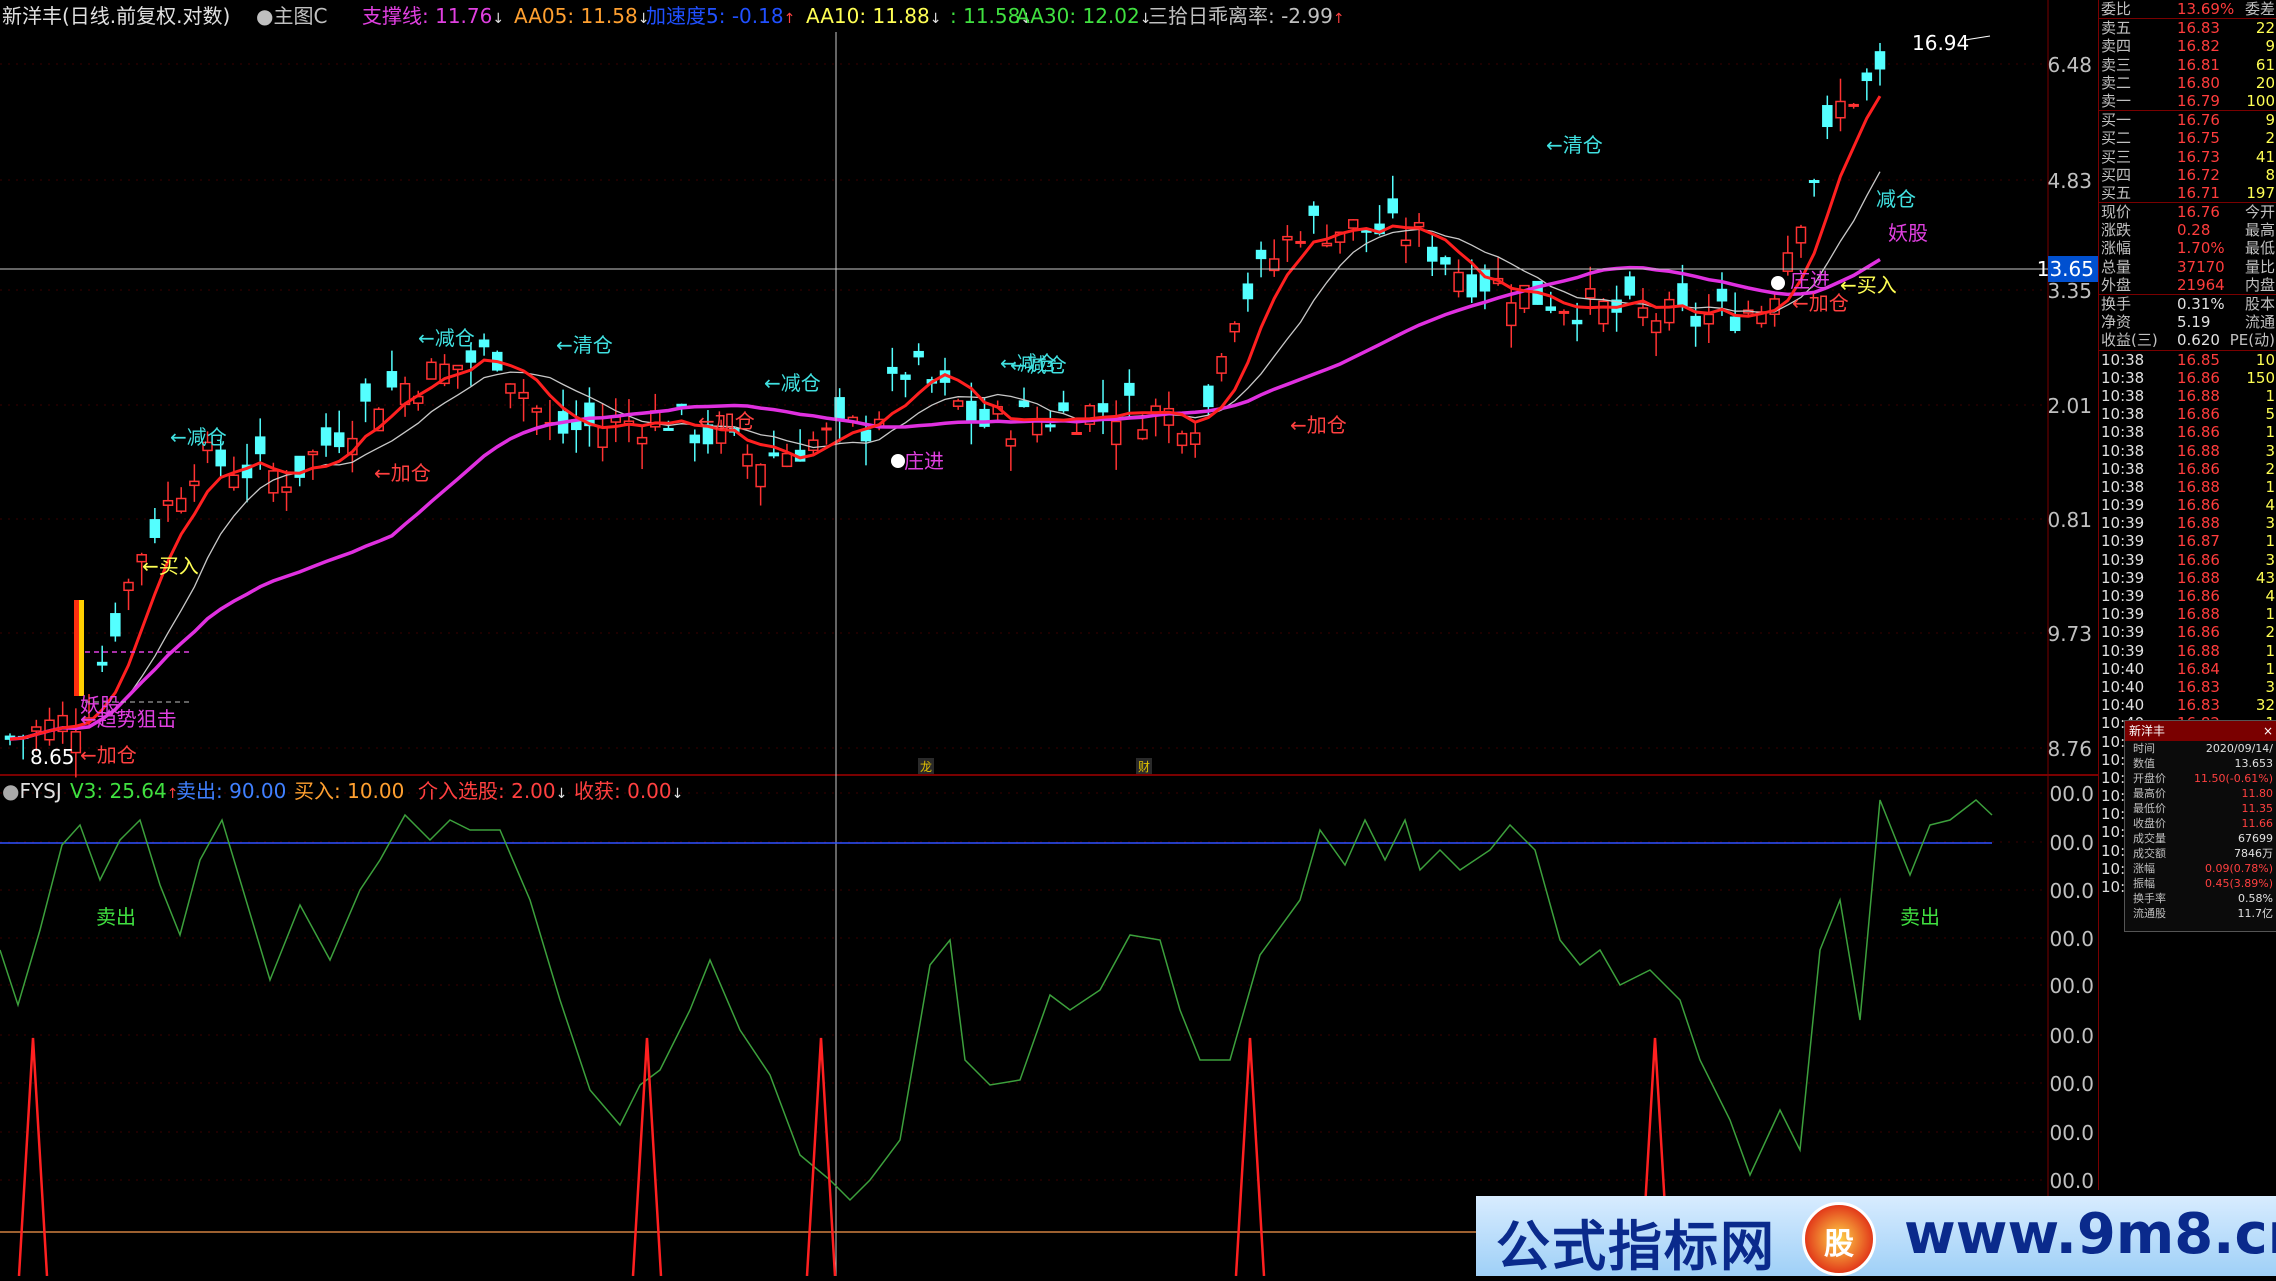 The height and width of the screenshot is (1281, 2276). I want to click on tick-row: 10:39 16.86 2, so click(2187, 632).